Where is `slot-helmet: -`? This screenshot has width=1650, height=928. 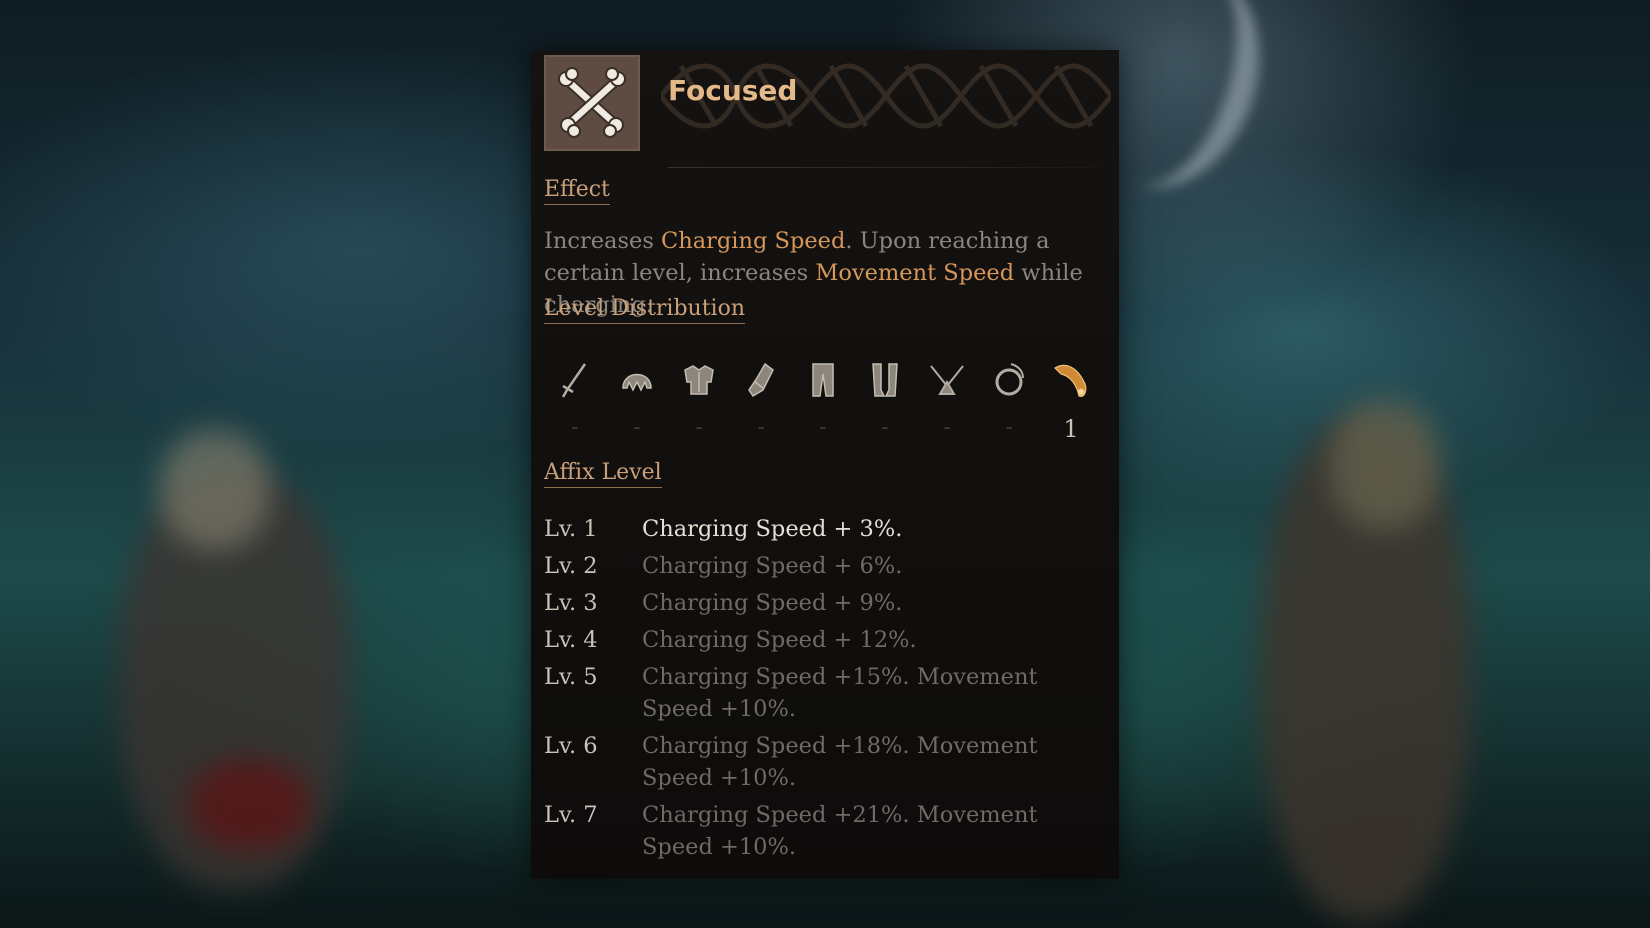
slot-helmet: - is located at coordinates (637, 405).